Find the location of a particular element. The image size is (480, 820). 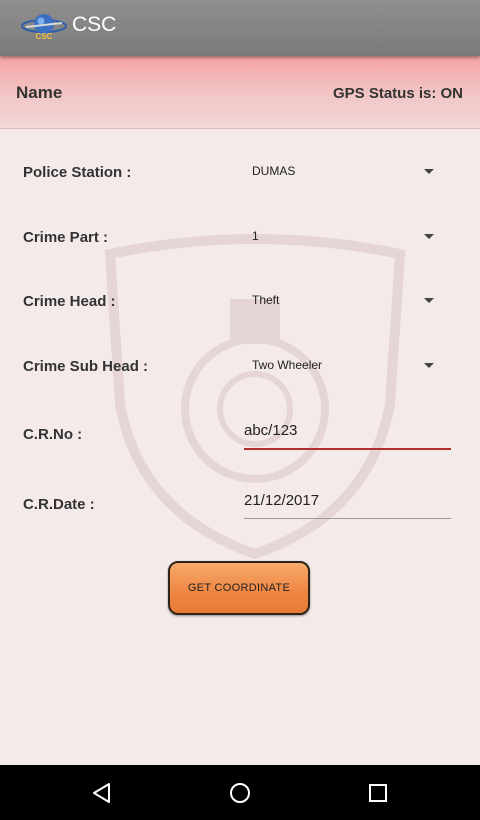

cr-date-input: 21/12/2017 is located at coordinates (347, 503).